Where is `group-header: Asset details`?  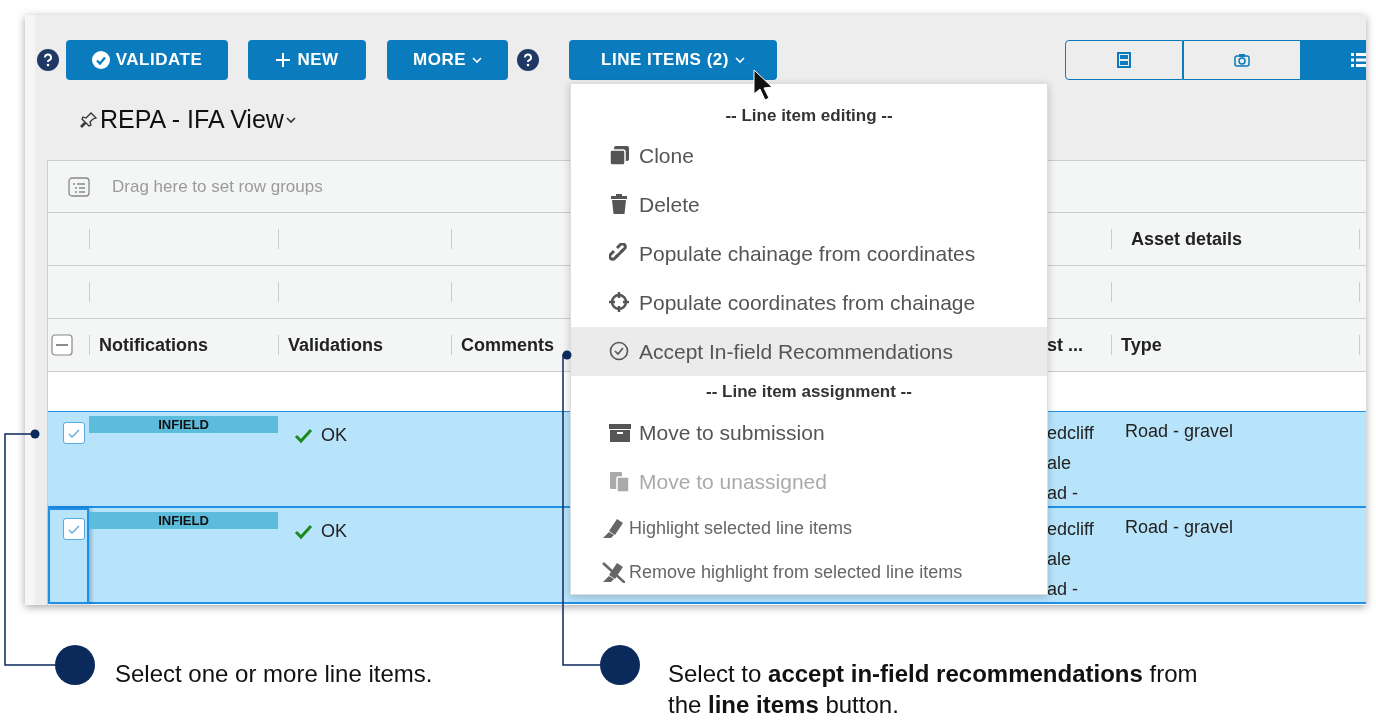
group-header: Asset details is located at coordinates (1187, 239).